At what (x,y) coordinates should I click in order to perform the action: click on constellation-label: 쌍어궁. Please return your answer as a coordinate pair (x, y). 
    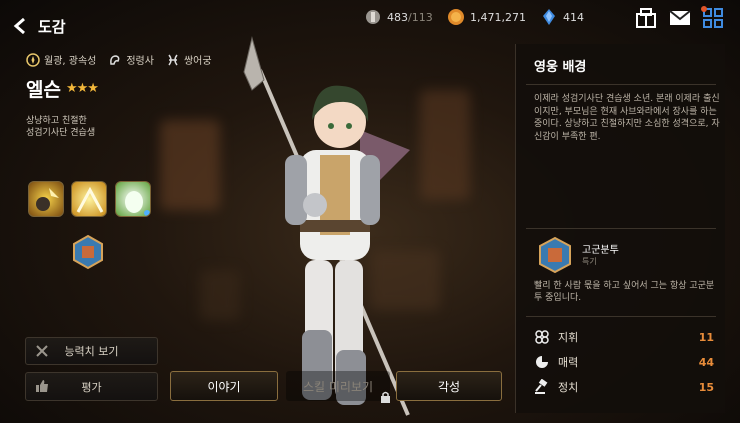
    Looking at the image, I should click on (197, 61).